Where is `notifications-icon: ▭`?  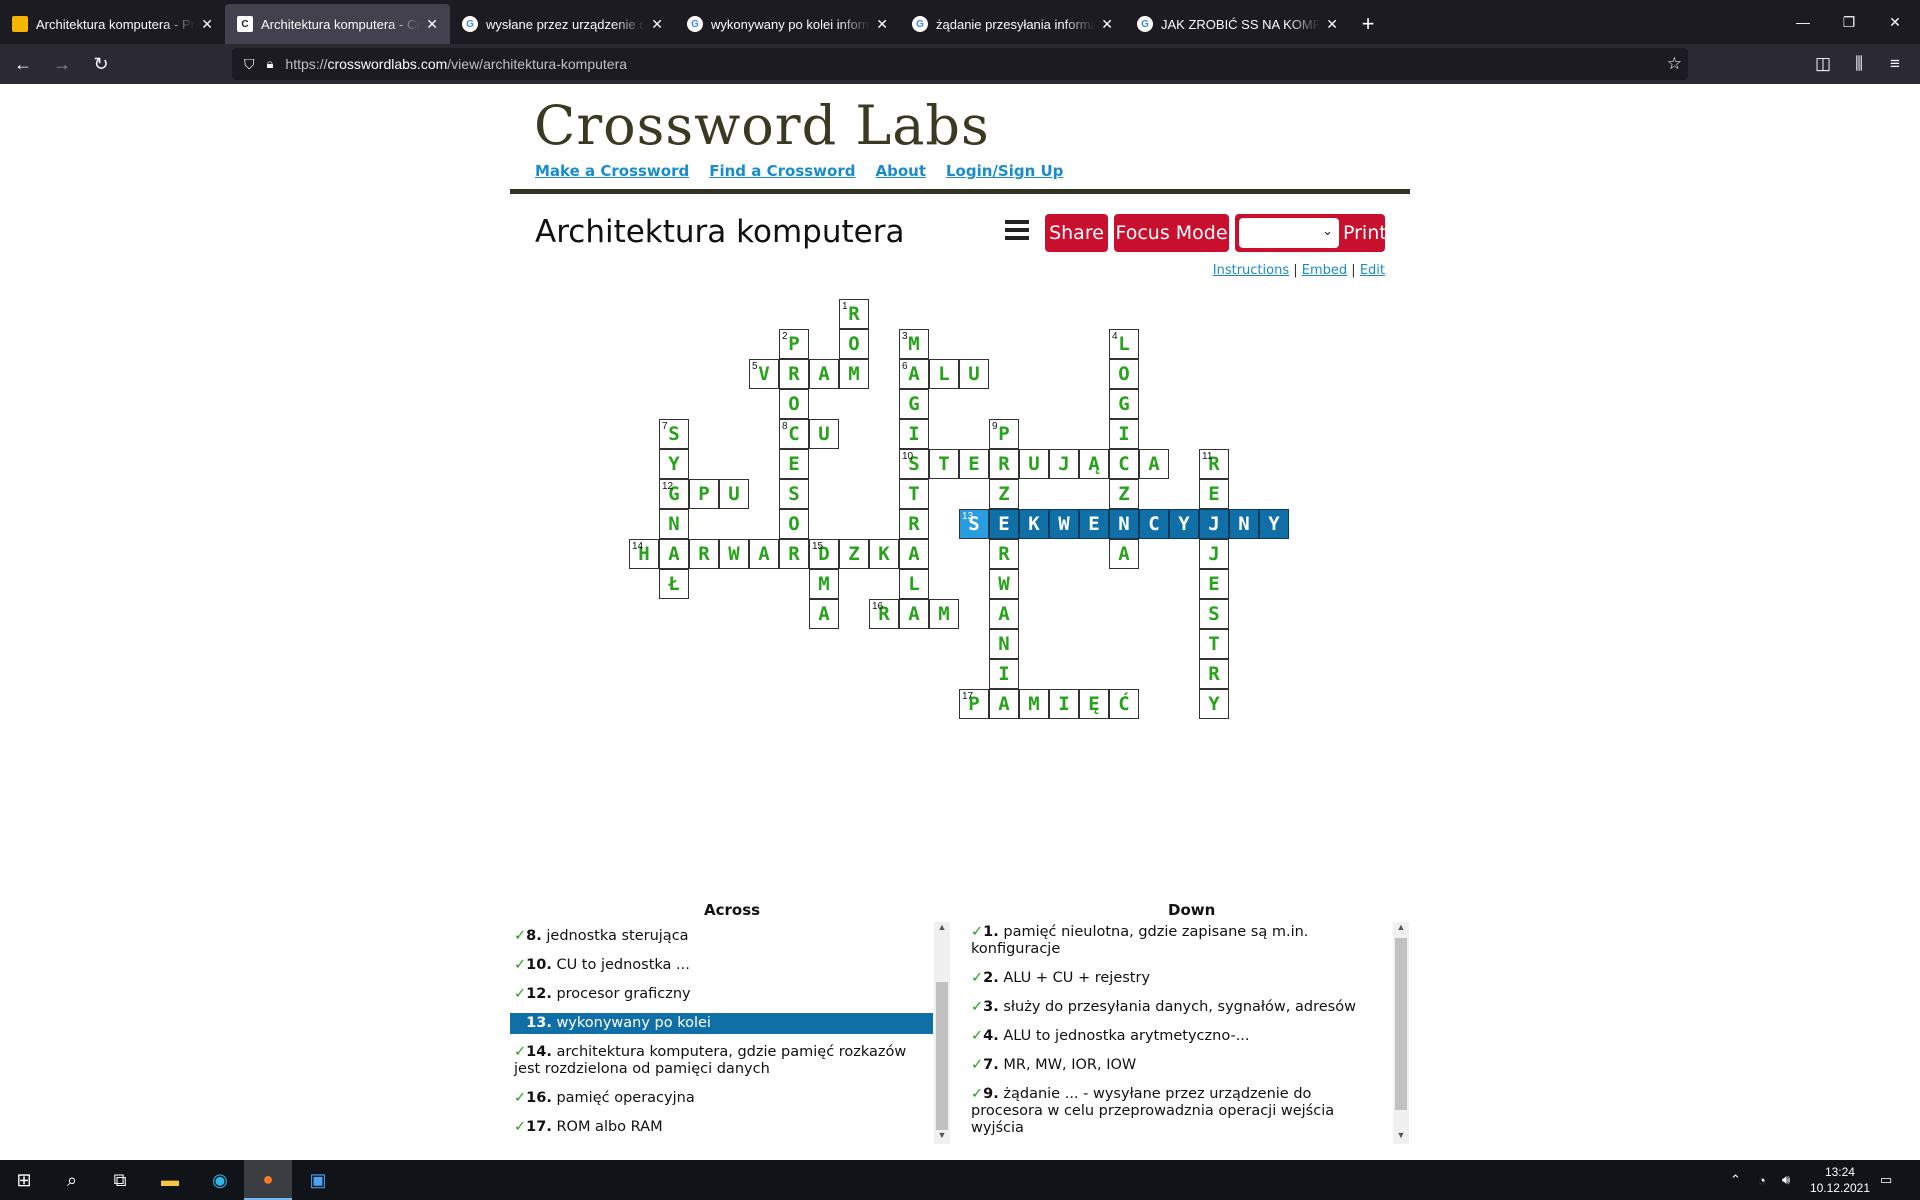
notifications-icon: ▭ is located at coordinates (1886, 1180).